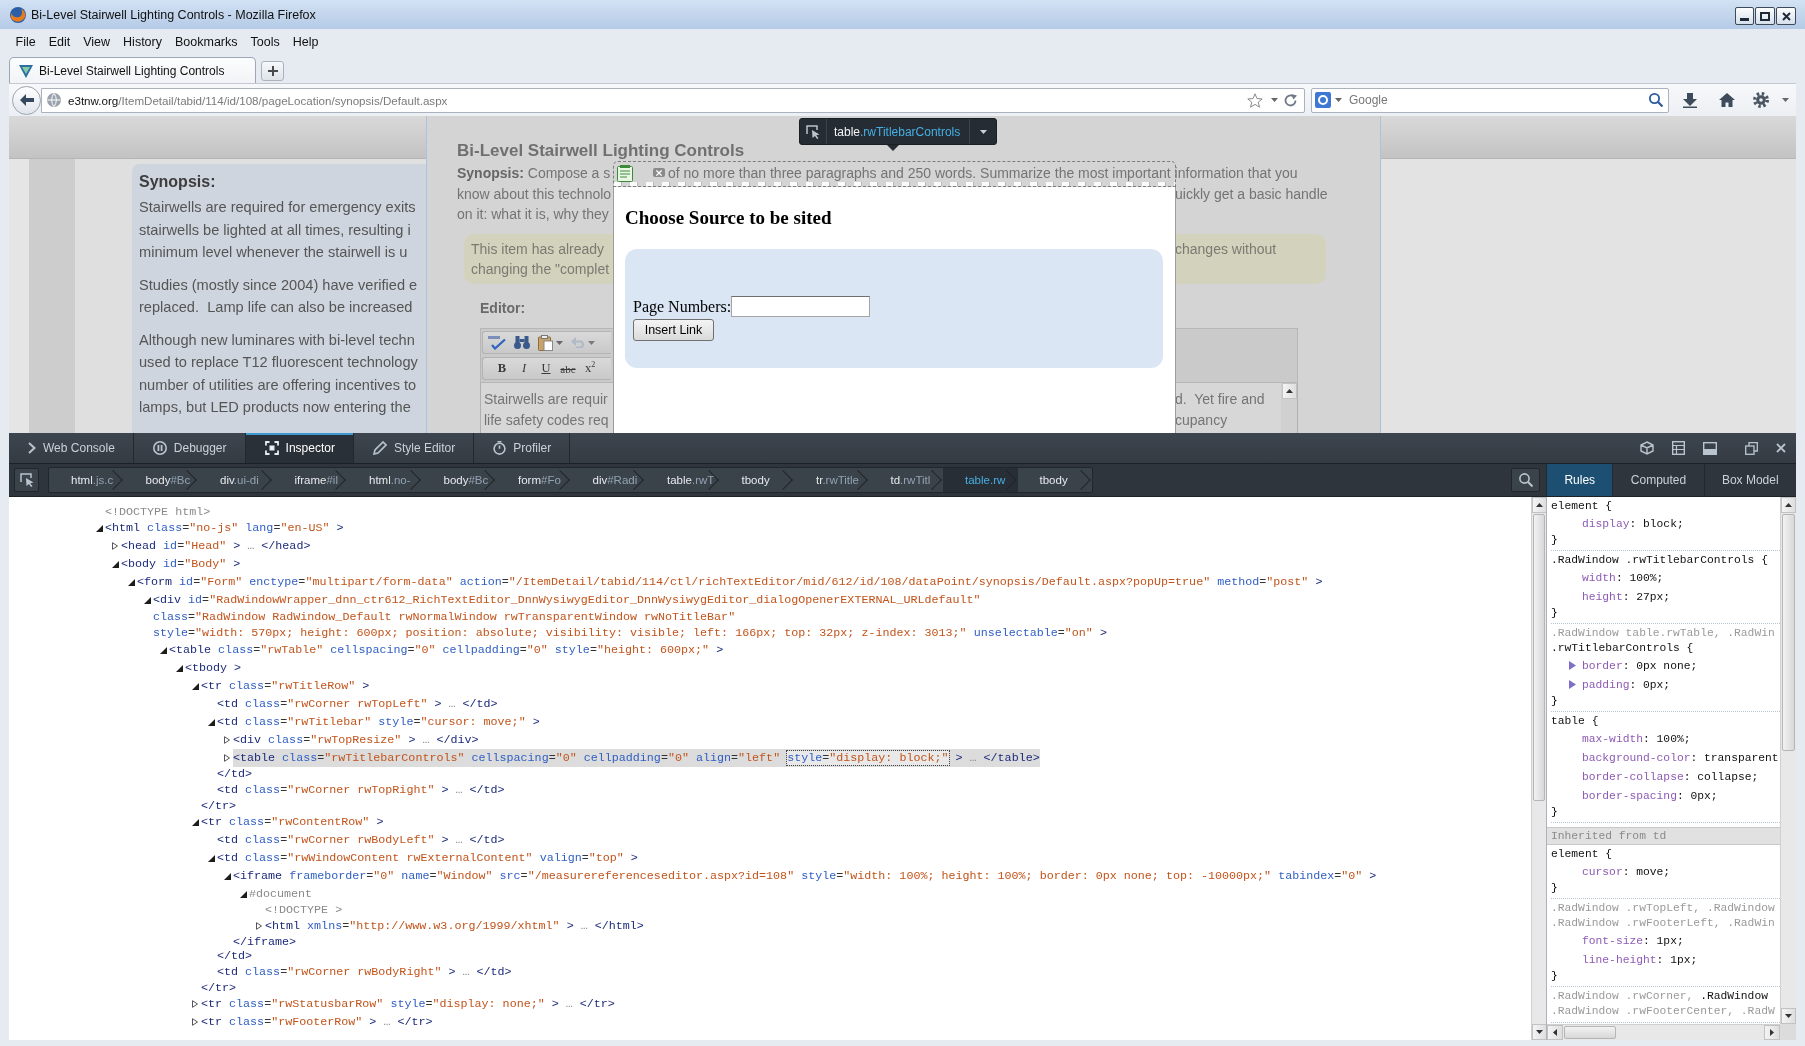 The width and height of the screenshot is (1805, 1046). What do you see at coordinates (356, 740) in the screenshot?
I see `markup-node: <div class="rwTopResize" > … </div>` at bounding box center [356, 740].